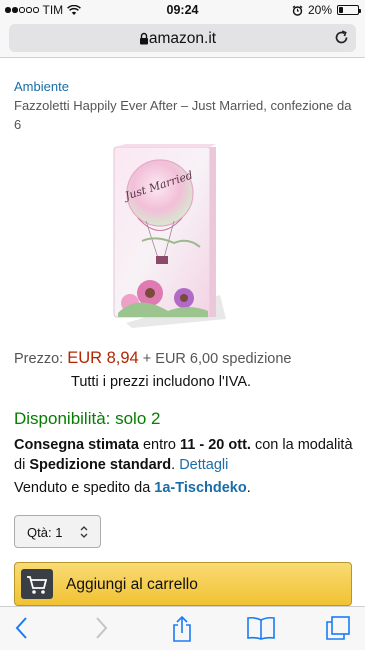  I want to click on quantity-value: 1, so click(59, 532).